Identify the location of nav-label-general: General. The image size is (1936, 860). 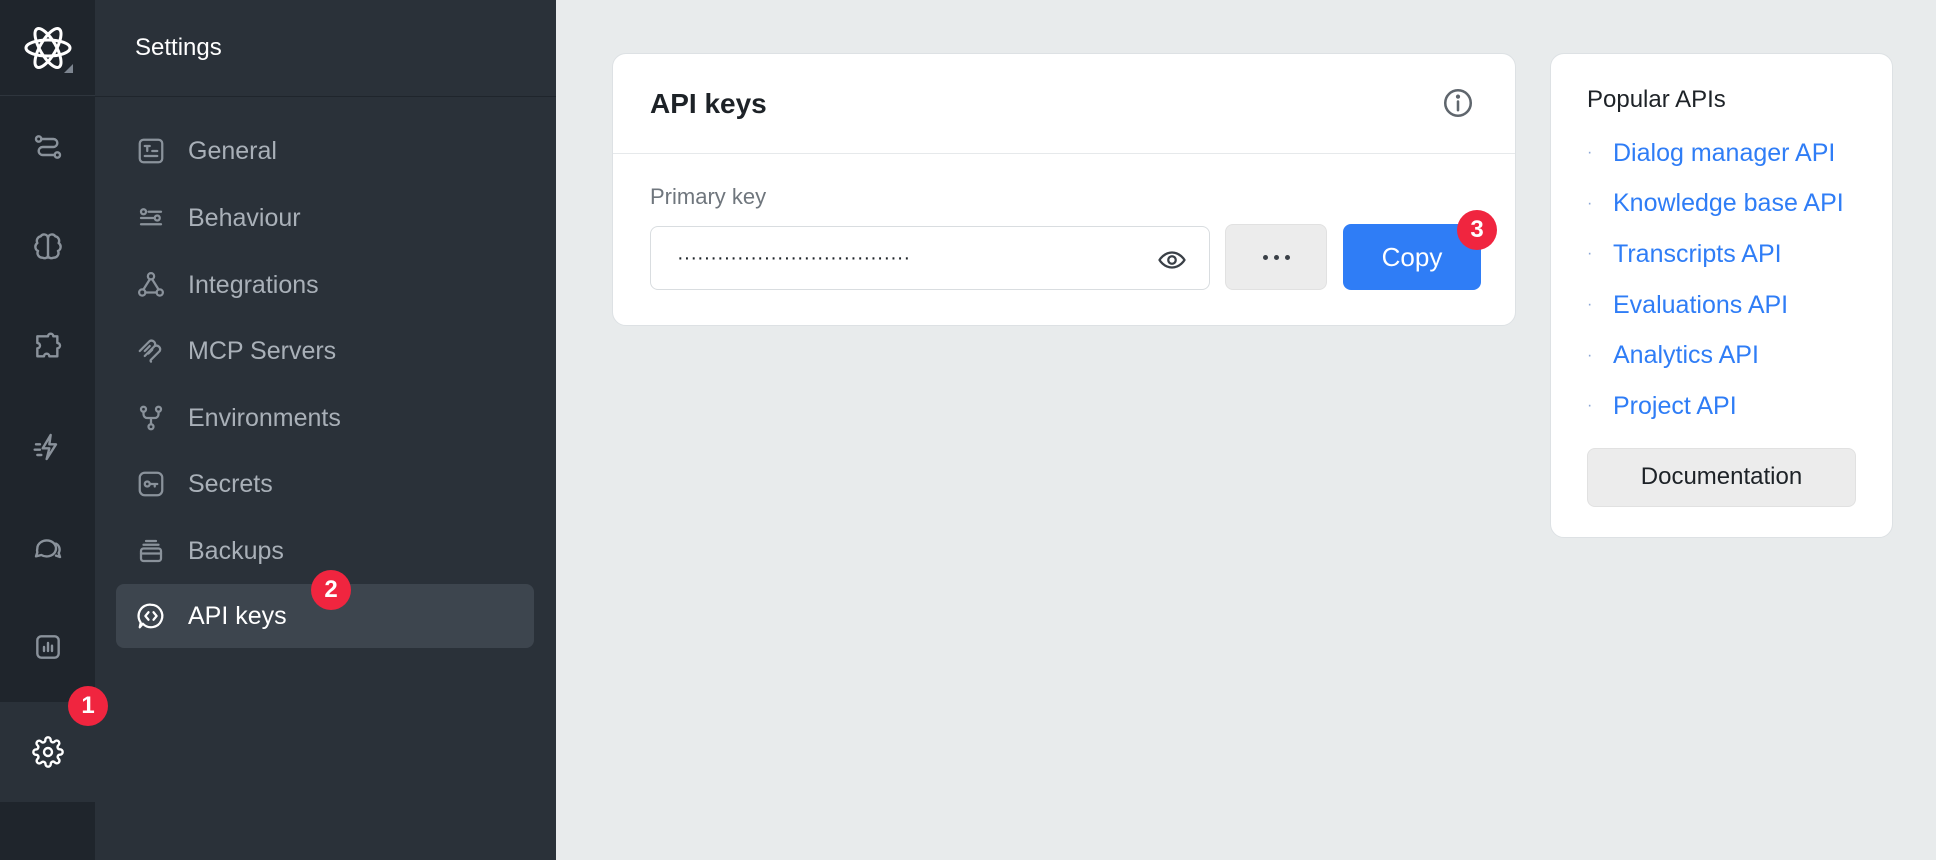
(232, 150).